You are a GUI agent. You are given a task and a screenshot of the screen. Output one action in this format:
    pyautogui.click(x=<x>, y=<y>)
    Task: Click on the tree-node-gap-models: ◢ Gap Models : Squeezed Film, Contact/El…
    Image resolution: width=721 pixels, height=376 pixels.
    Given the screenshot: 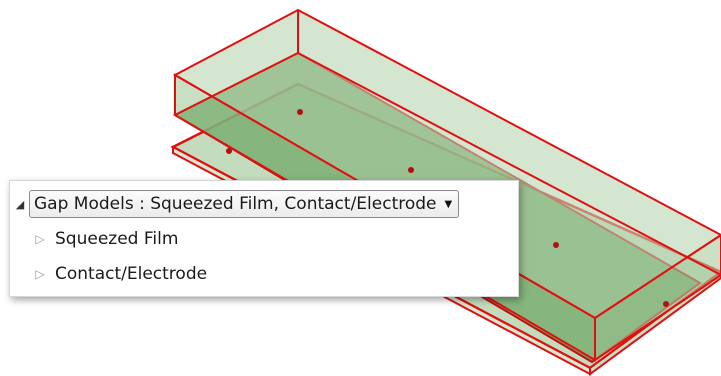 What is the action you would take?
    pyautogui.click(x=235, y=204)
    